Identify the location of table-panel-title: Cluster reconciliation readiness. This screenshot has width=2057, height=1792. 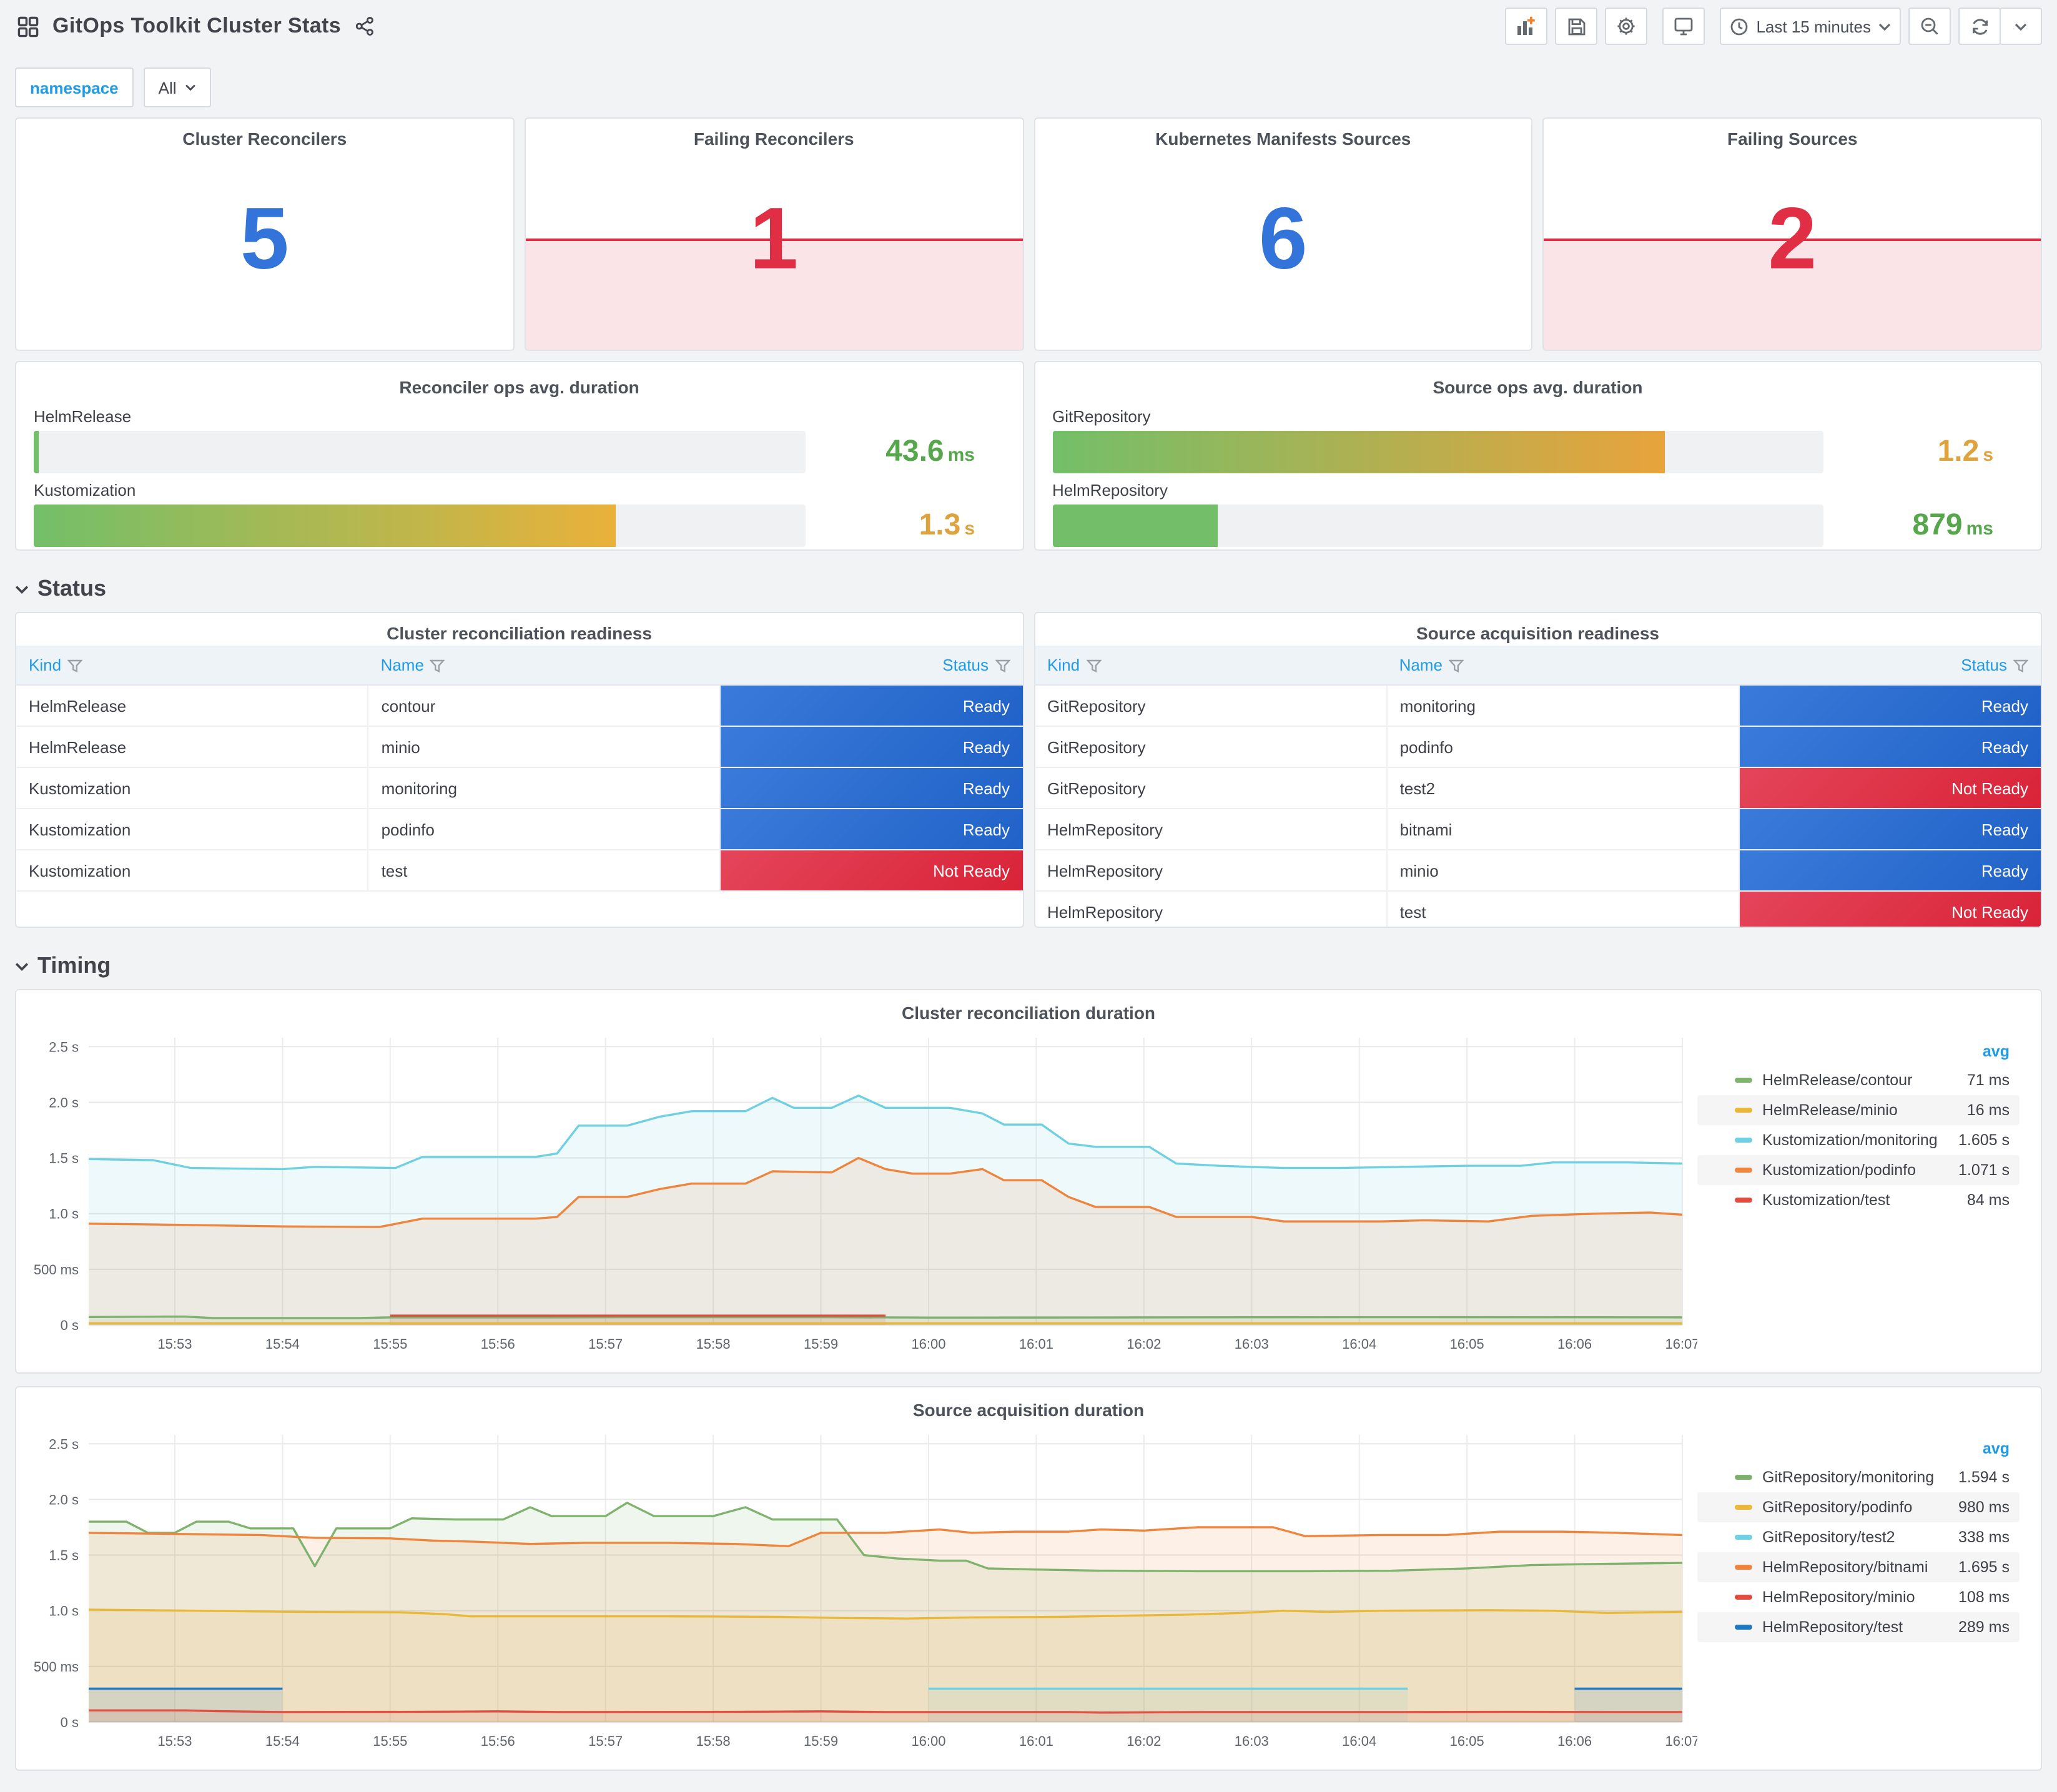
(519, 629).